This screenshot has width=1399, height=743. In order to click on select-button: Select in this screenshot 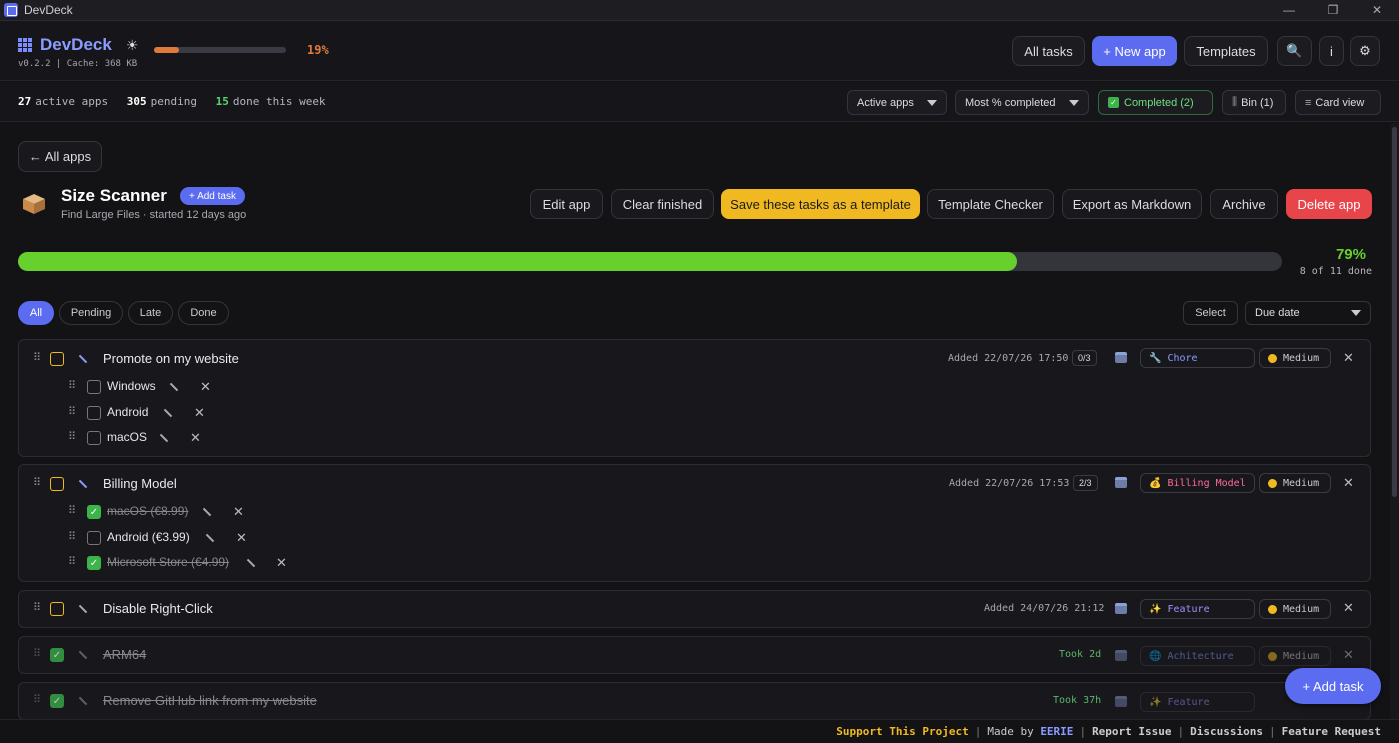, I will do `click(1210, 313)`.